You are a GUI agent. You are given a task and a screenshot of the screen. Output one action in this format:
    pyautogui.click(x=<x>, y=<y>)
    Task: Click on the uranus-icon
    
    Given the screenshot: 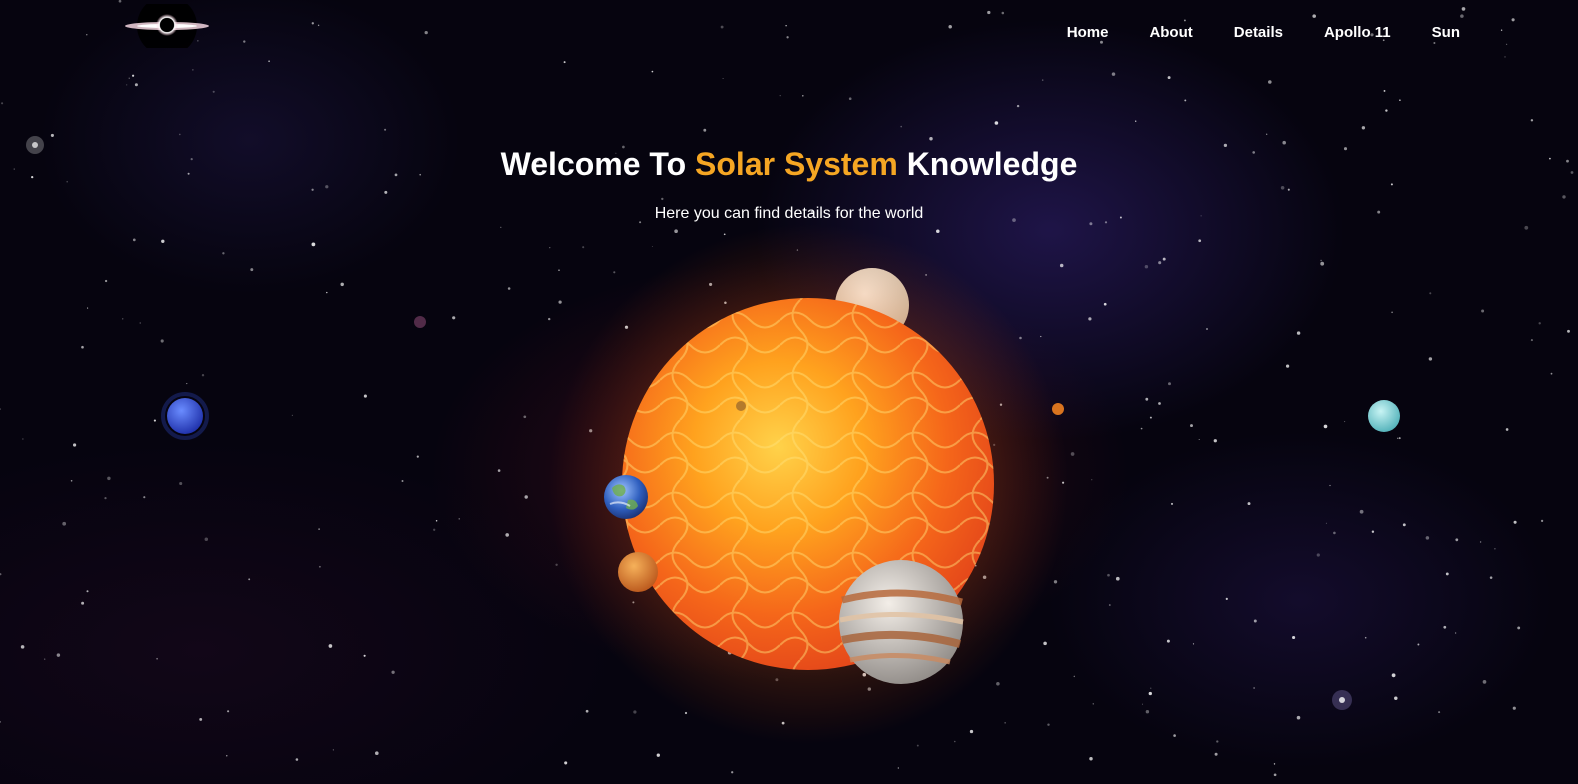 What is the action you would take?
    pyautogui.click(x=1384, y=416)
    